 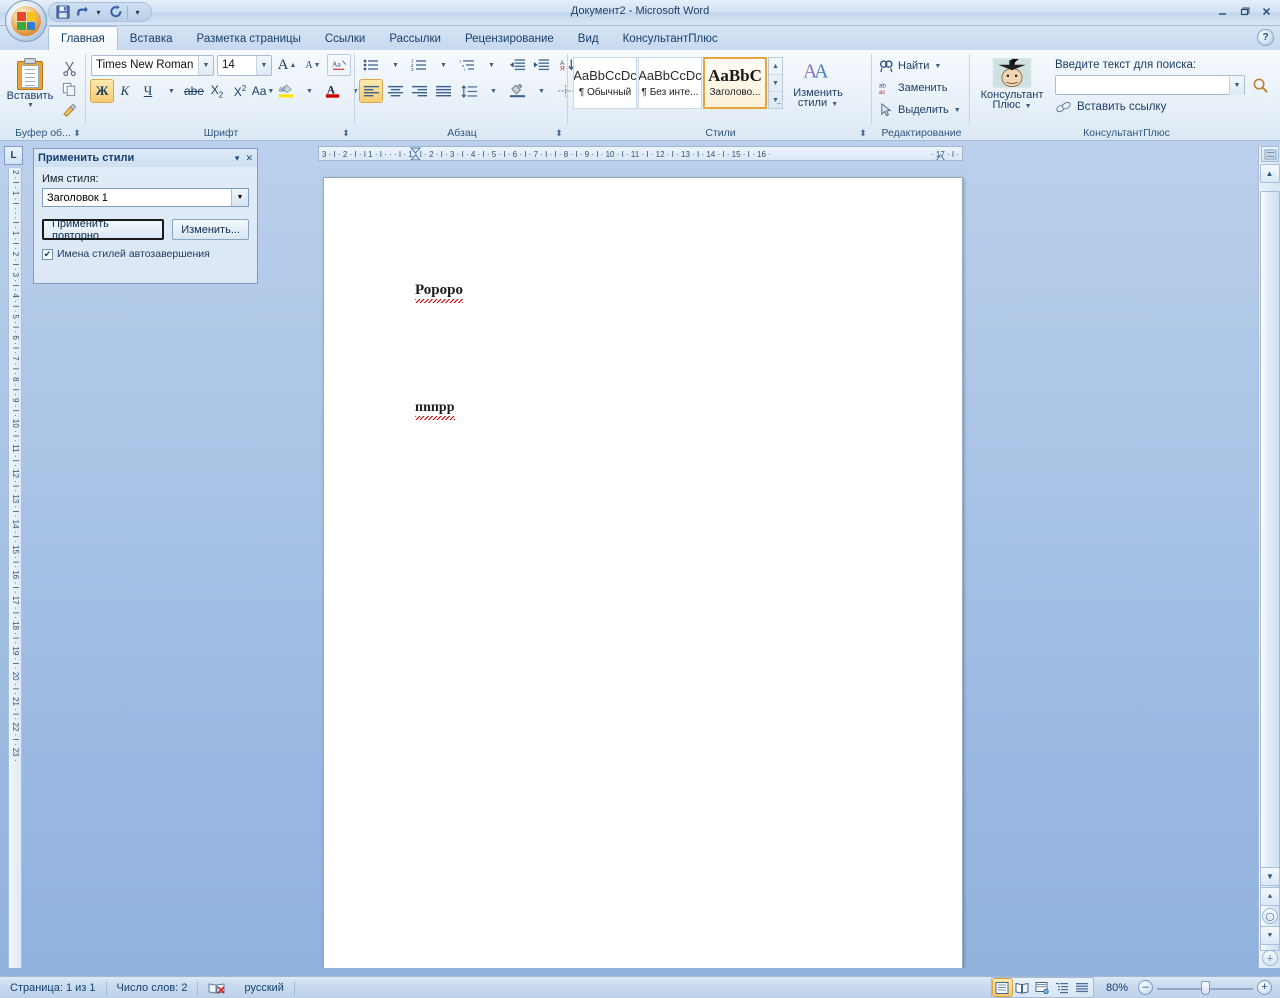 I want to click on decrease-indent-button, so click(x=517, y=65).